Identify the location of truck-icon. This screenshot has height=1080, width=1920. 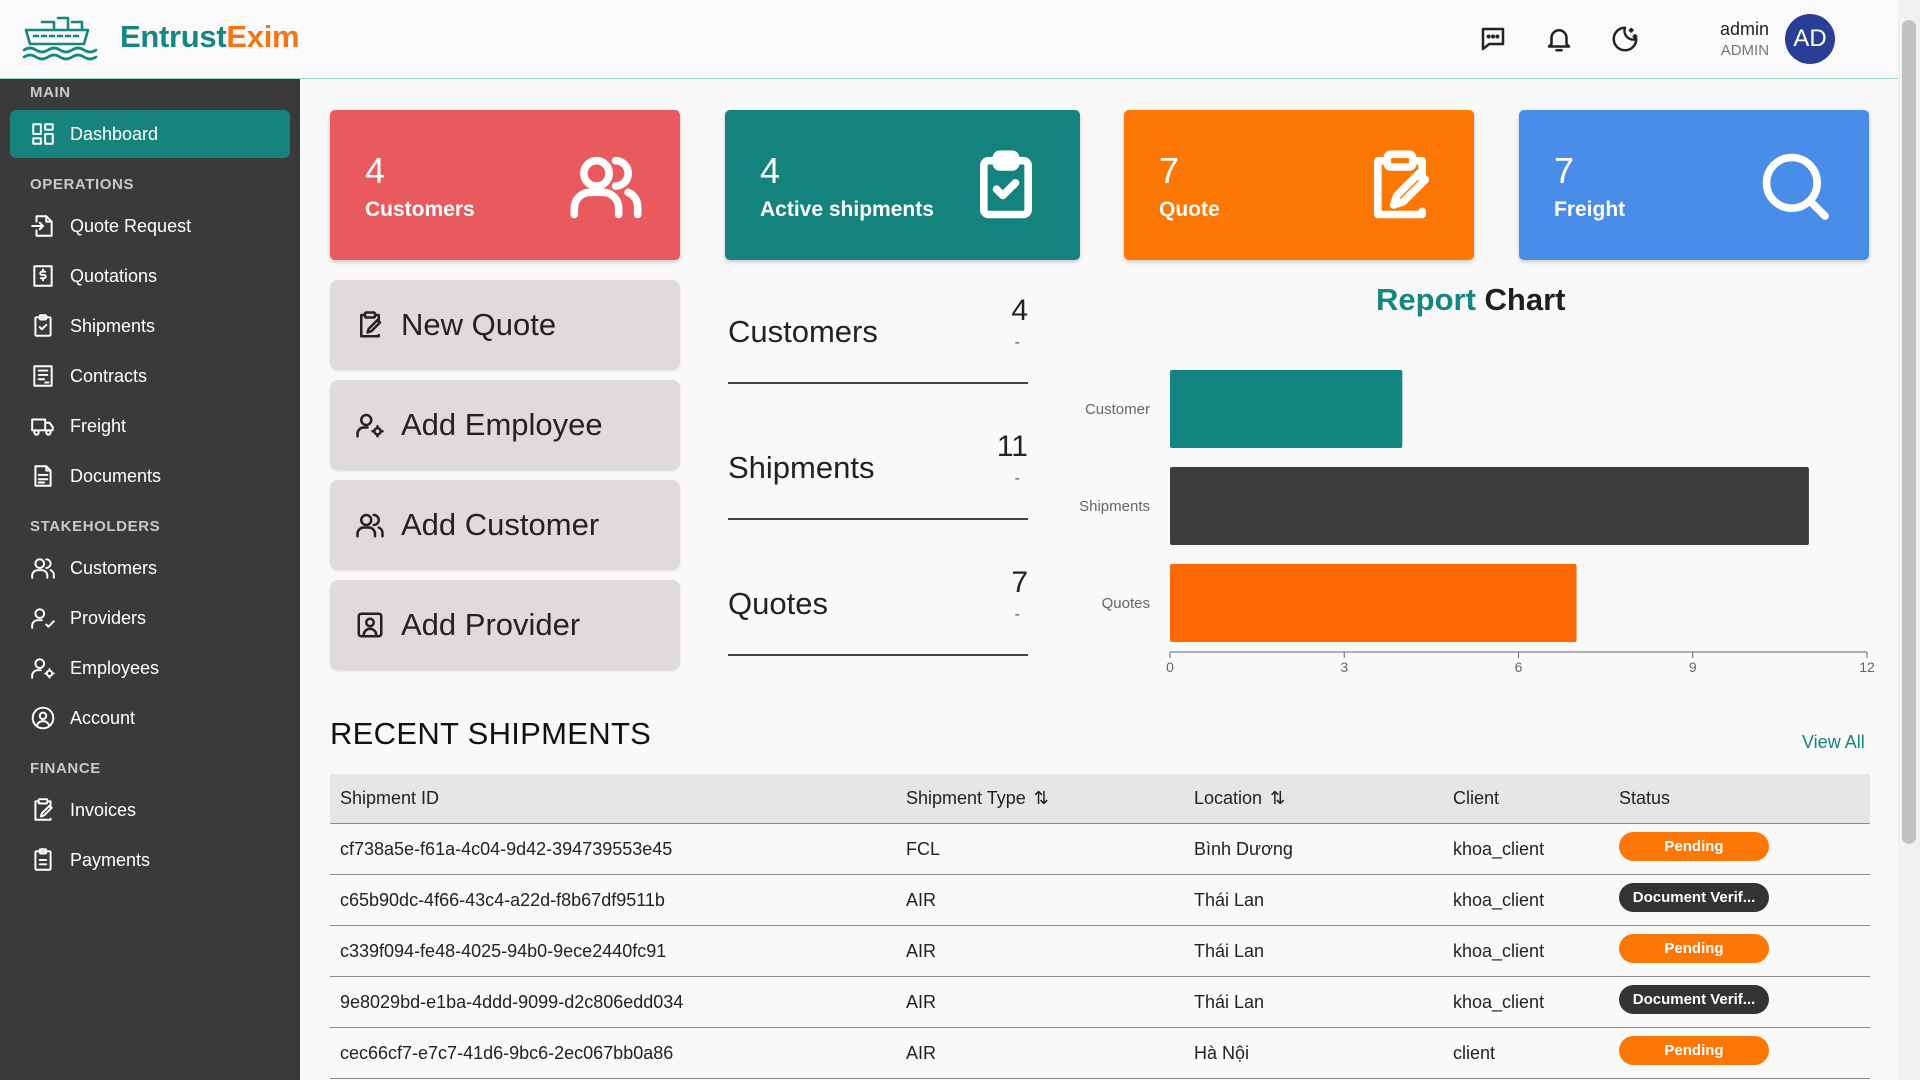
(42, 427).